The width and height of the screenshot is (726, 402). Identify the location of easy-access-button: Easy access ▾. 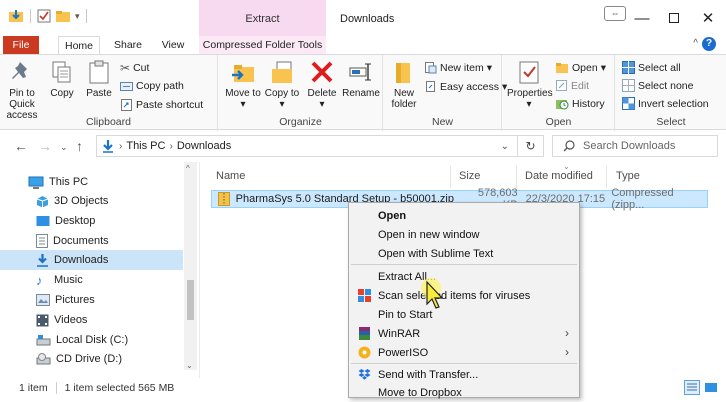
(465, 86).